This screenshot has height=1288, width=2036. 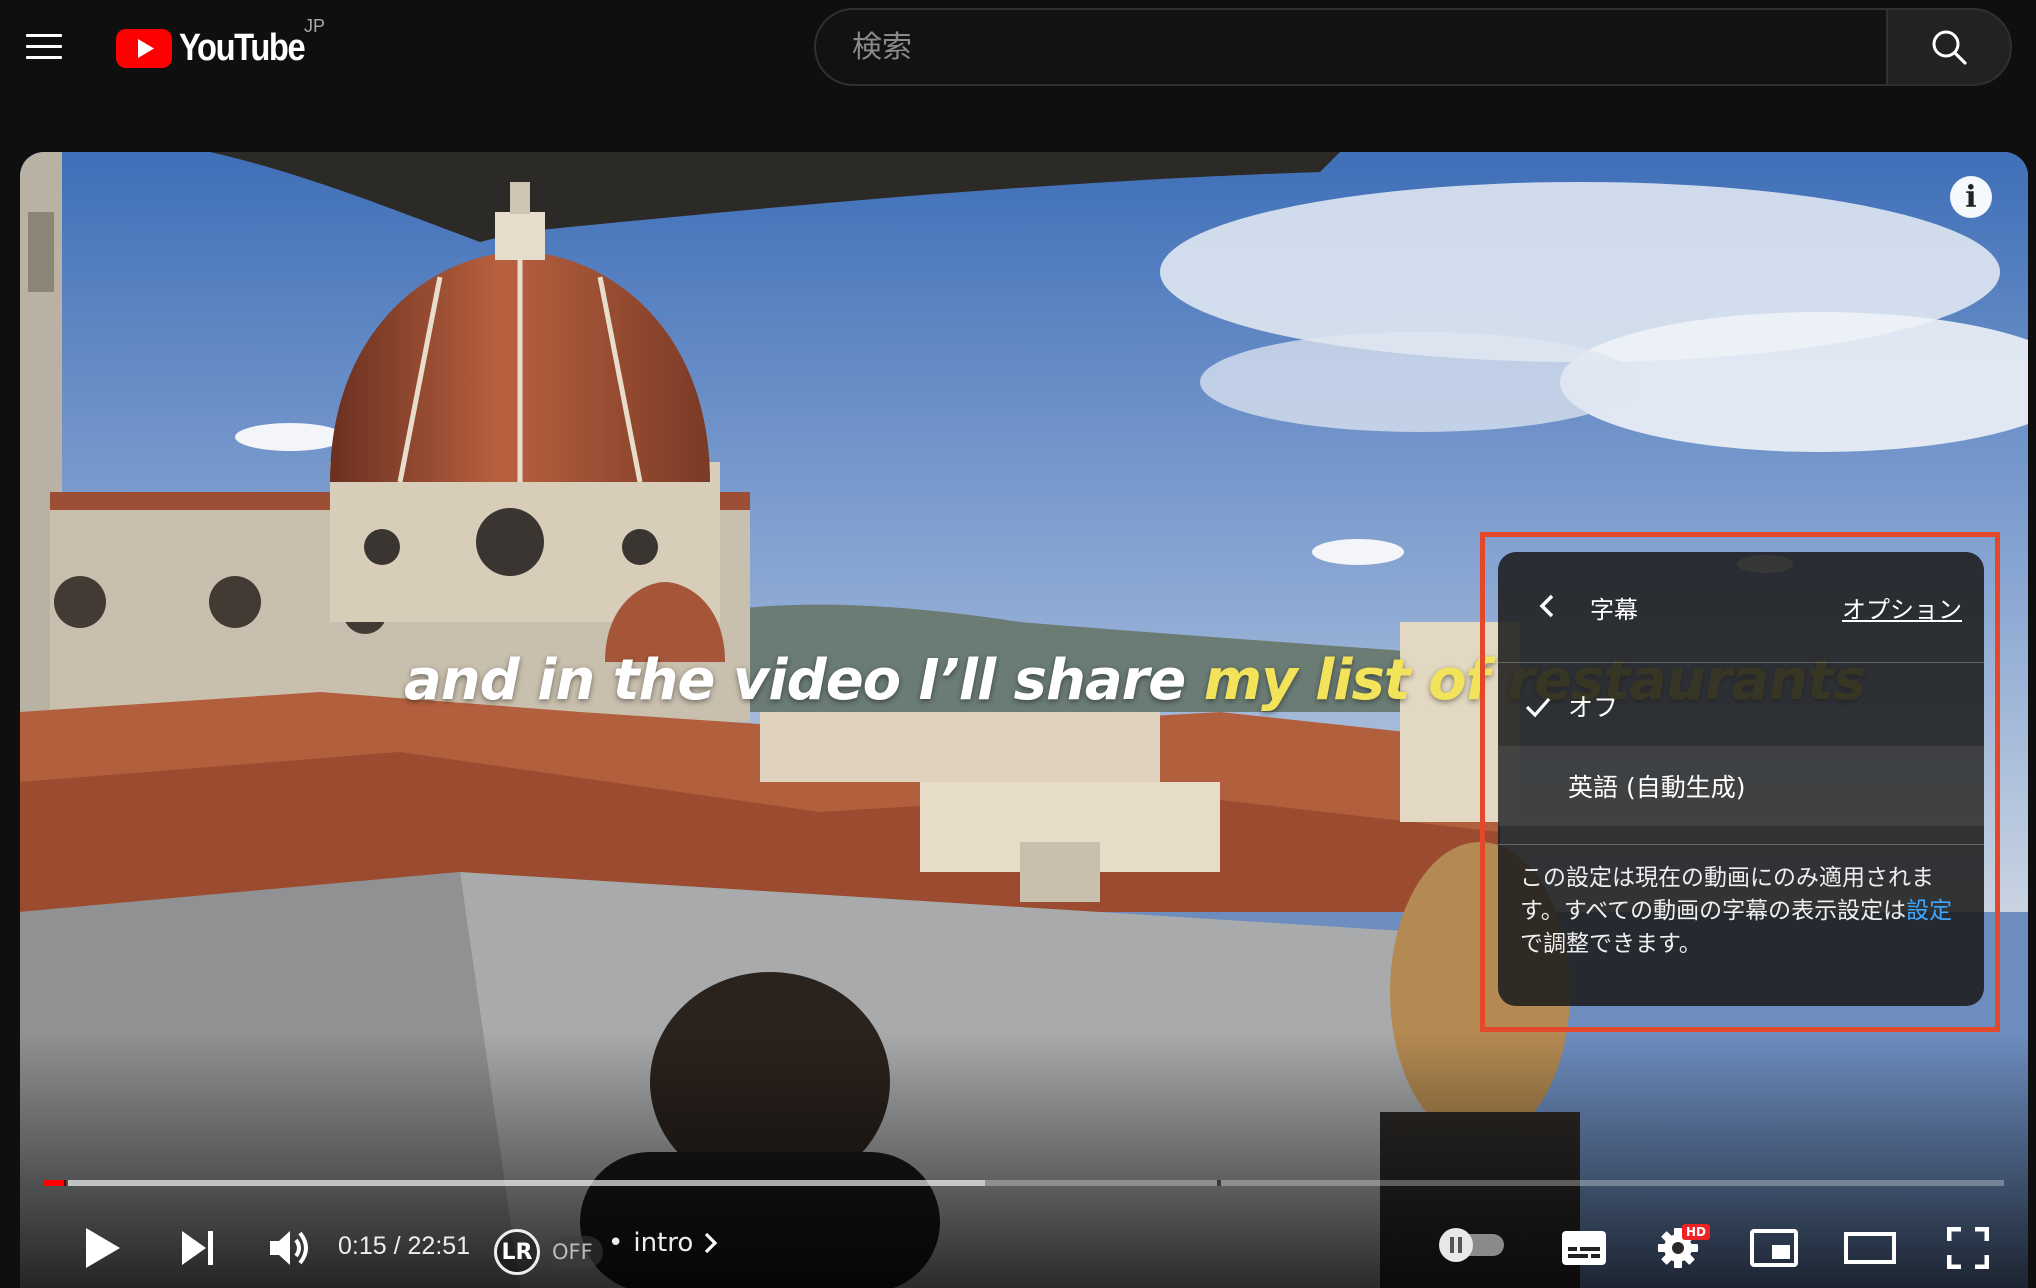 What do you see at coordinates (315, 26) in the screenshot?
I see `region-label: JP` at bounding box center [315, 26].